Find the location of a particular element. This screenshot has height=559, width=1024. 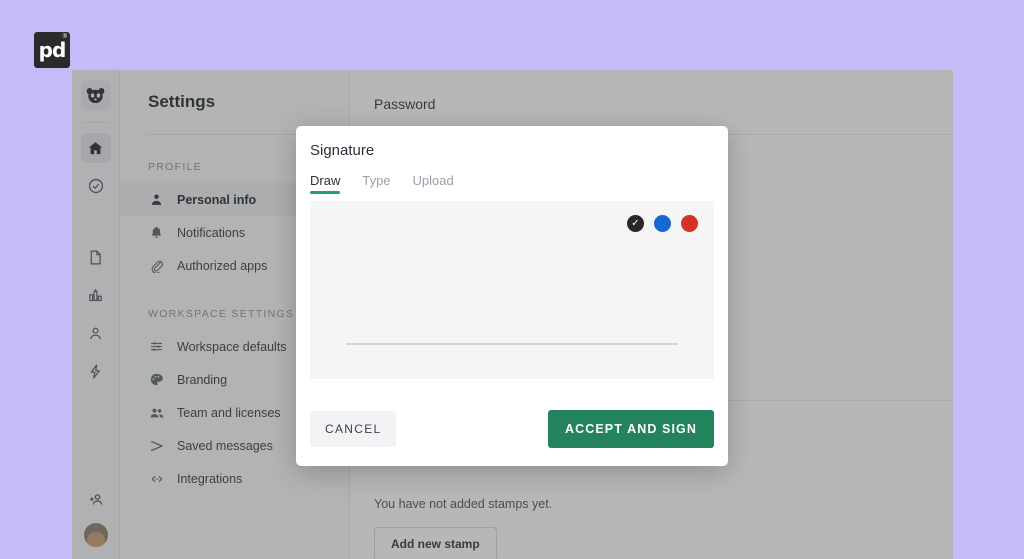

tab-upload: Upload is located at coordinates (433, 183).